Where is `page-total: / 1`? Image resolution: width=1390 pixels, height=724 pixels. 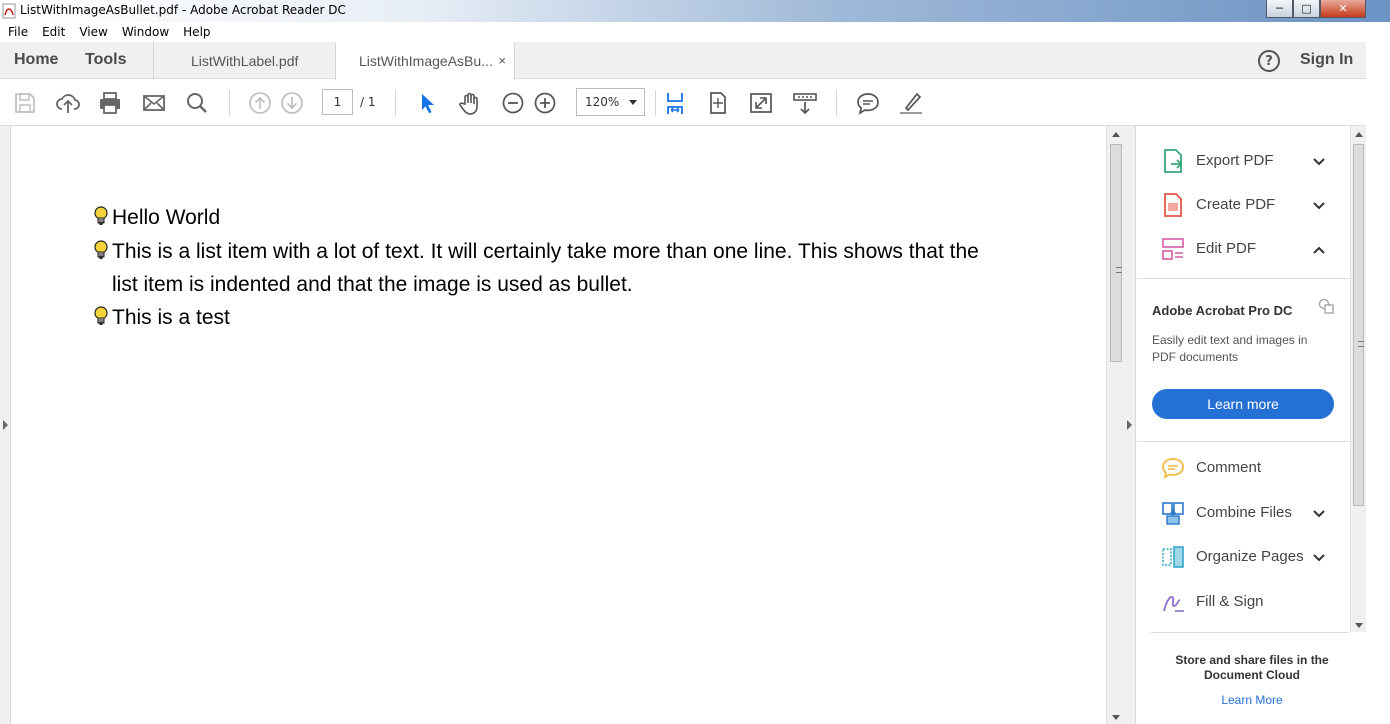
page-total: / 1 is located at coordinates (368, 102).